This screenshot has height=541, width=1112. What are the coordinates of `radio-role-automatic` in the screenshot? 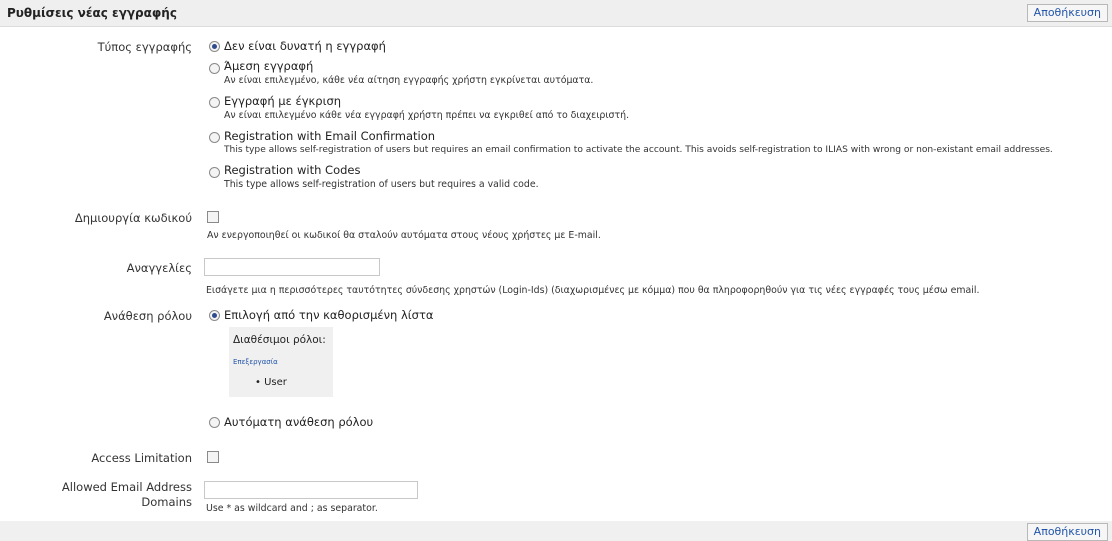 It's located at (214, 422).